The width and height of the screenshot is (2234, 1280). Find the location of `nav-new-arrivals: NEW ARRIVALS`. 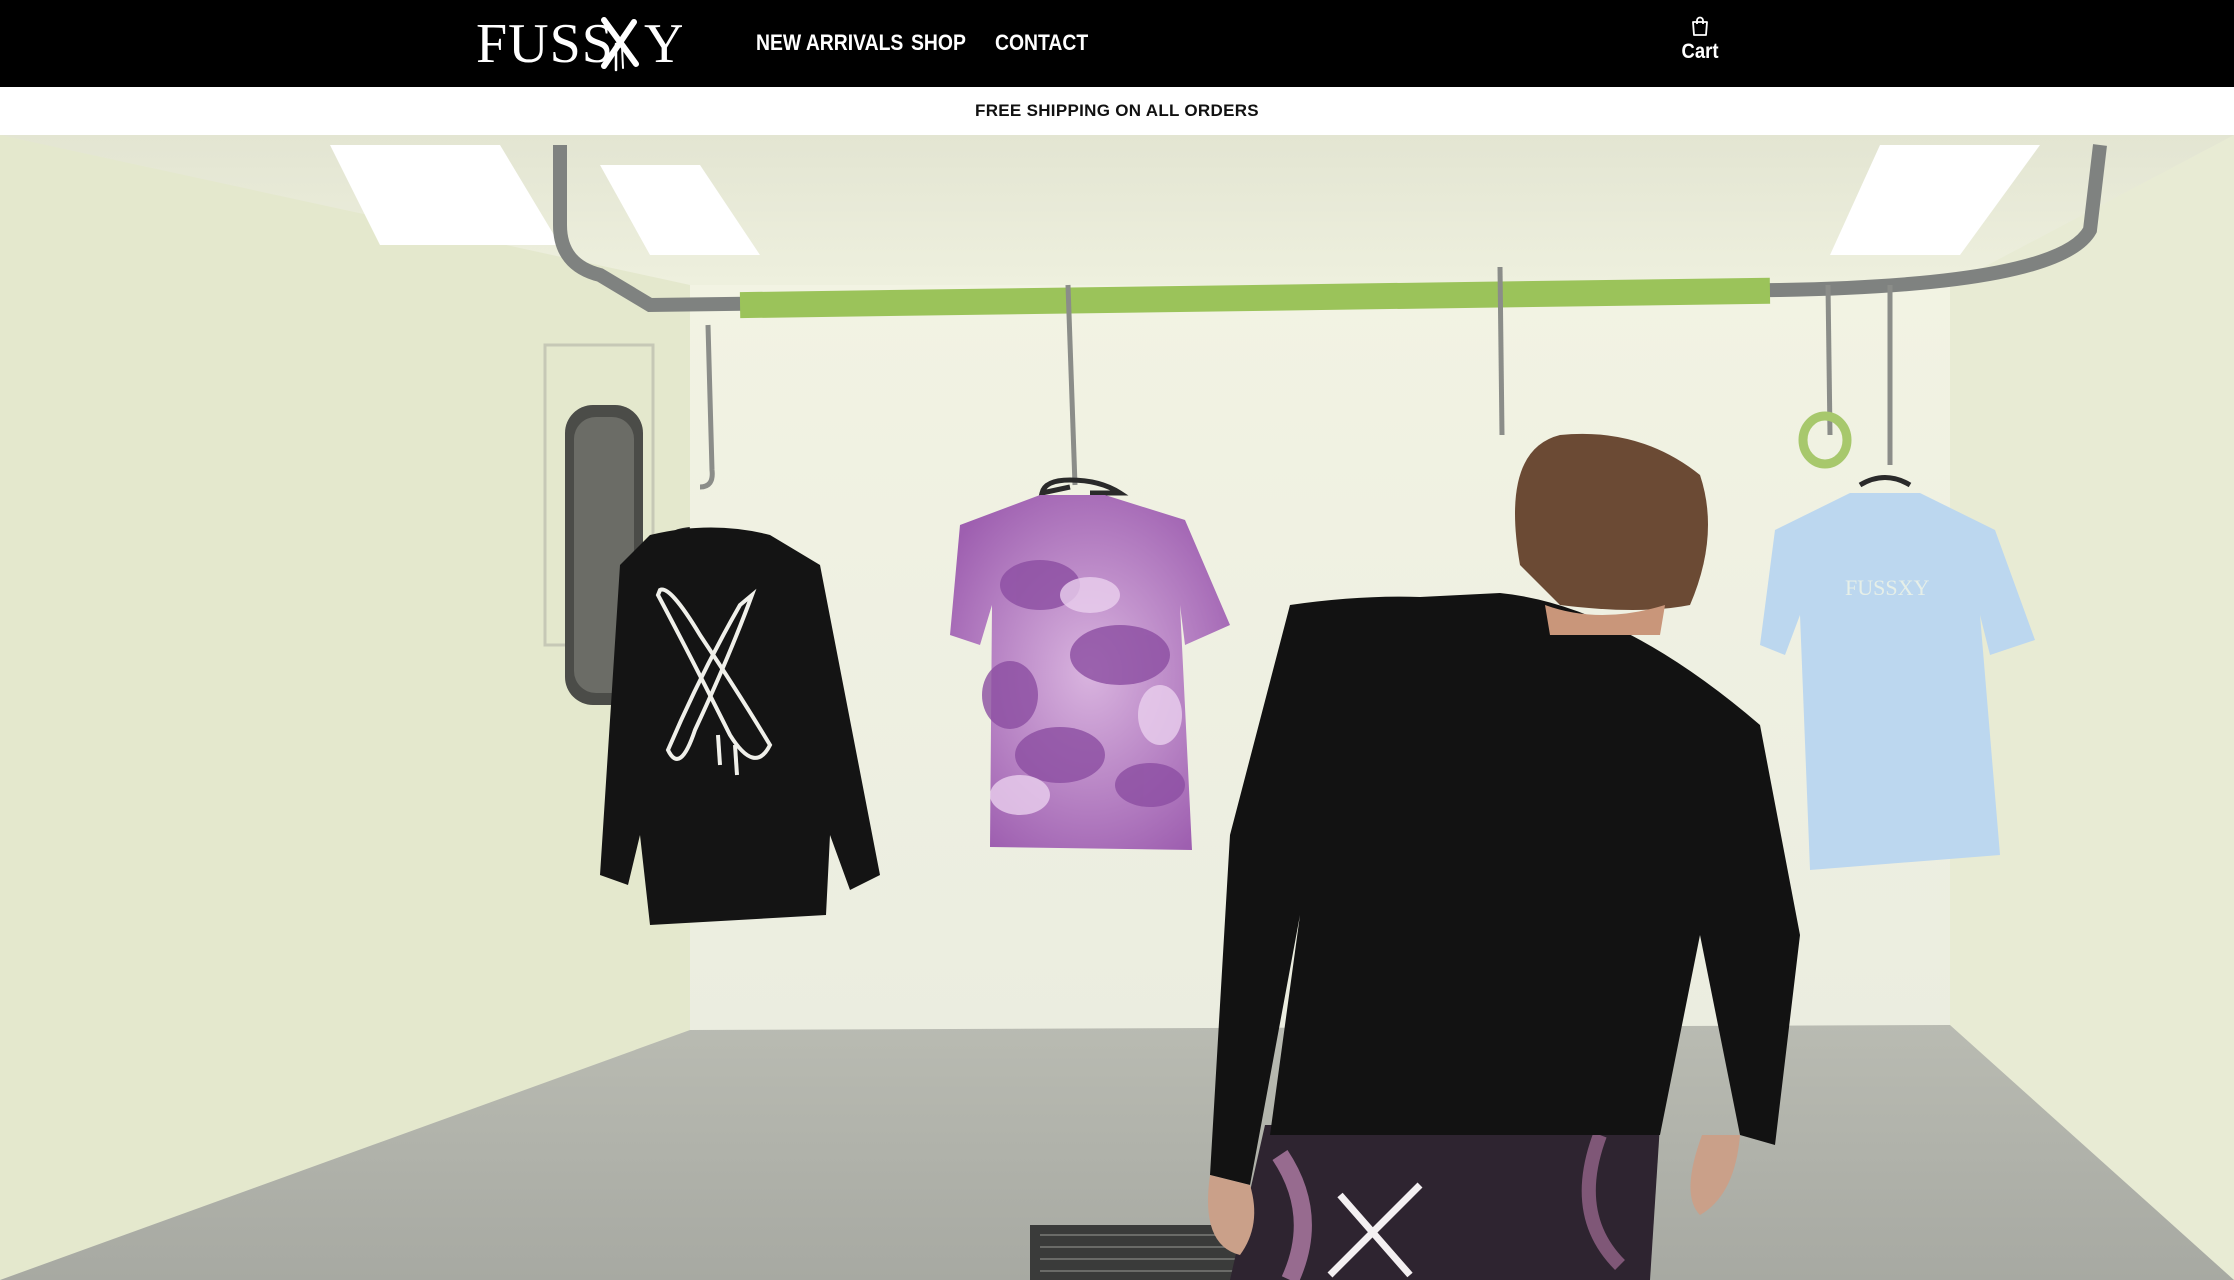

nav-new-arrivals: NEW ARRIVALS is located at coordinates (829, 43).